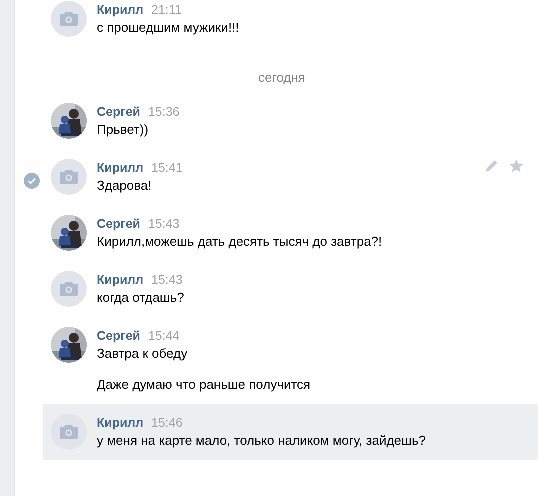 The width and height of the screenshot is (549, 496). Describe the element at coordinates (32, 180) in the screenshot. I see `check-icon` at that location.